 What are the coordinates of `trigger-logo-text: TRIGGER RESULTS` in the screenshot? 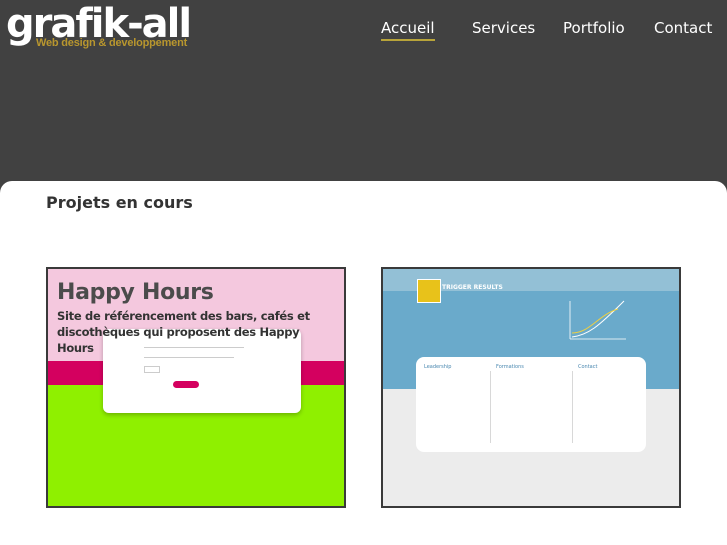 It's located at (472, 287).